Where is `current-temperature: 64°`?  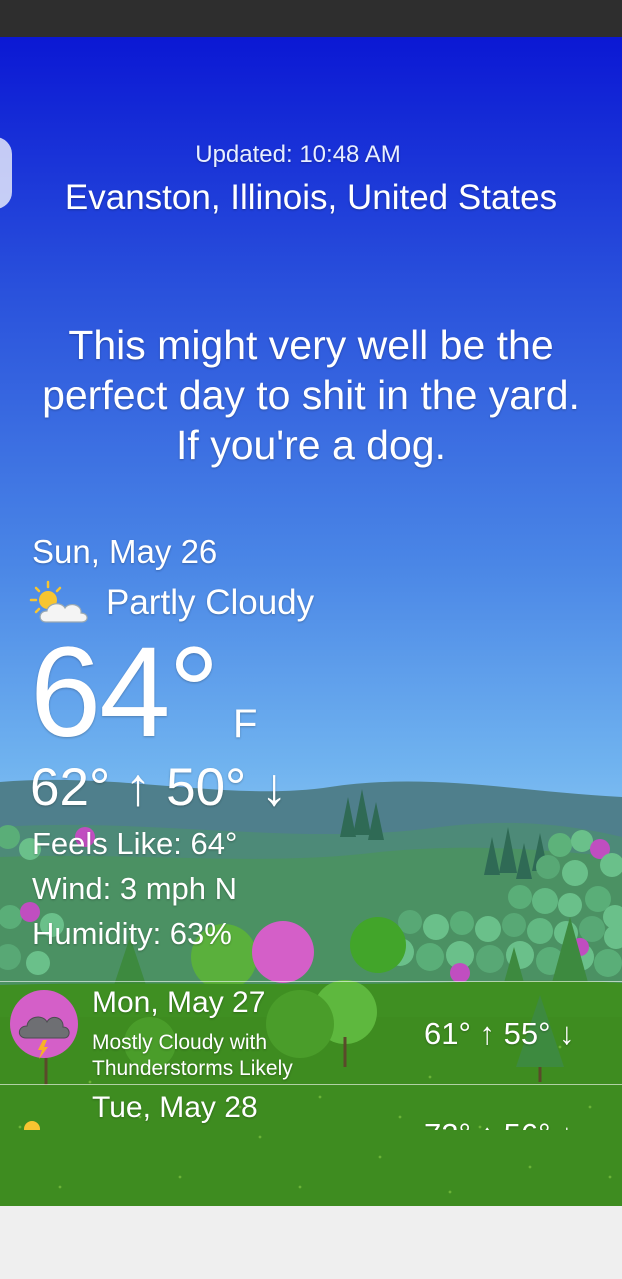
current-temperature: 64° is located at coordinates (125, 693).